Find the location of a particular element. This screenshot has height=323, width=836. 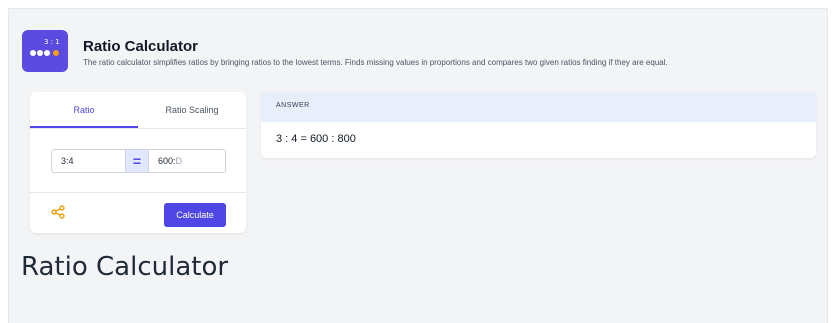

page-heading: Ratio Calculator is located at coordinates (125, 267).